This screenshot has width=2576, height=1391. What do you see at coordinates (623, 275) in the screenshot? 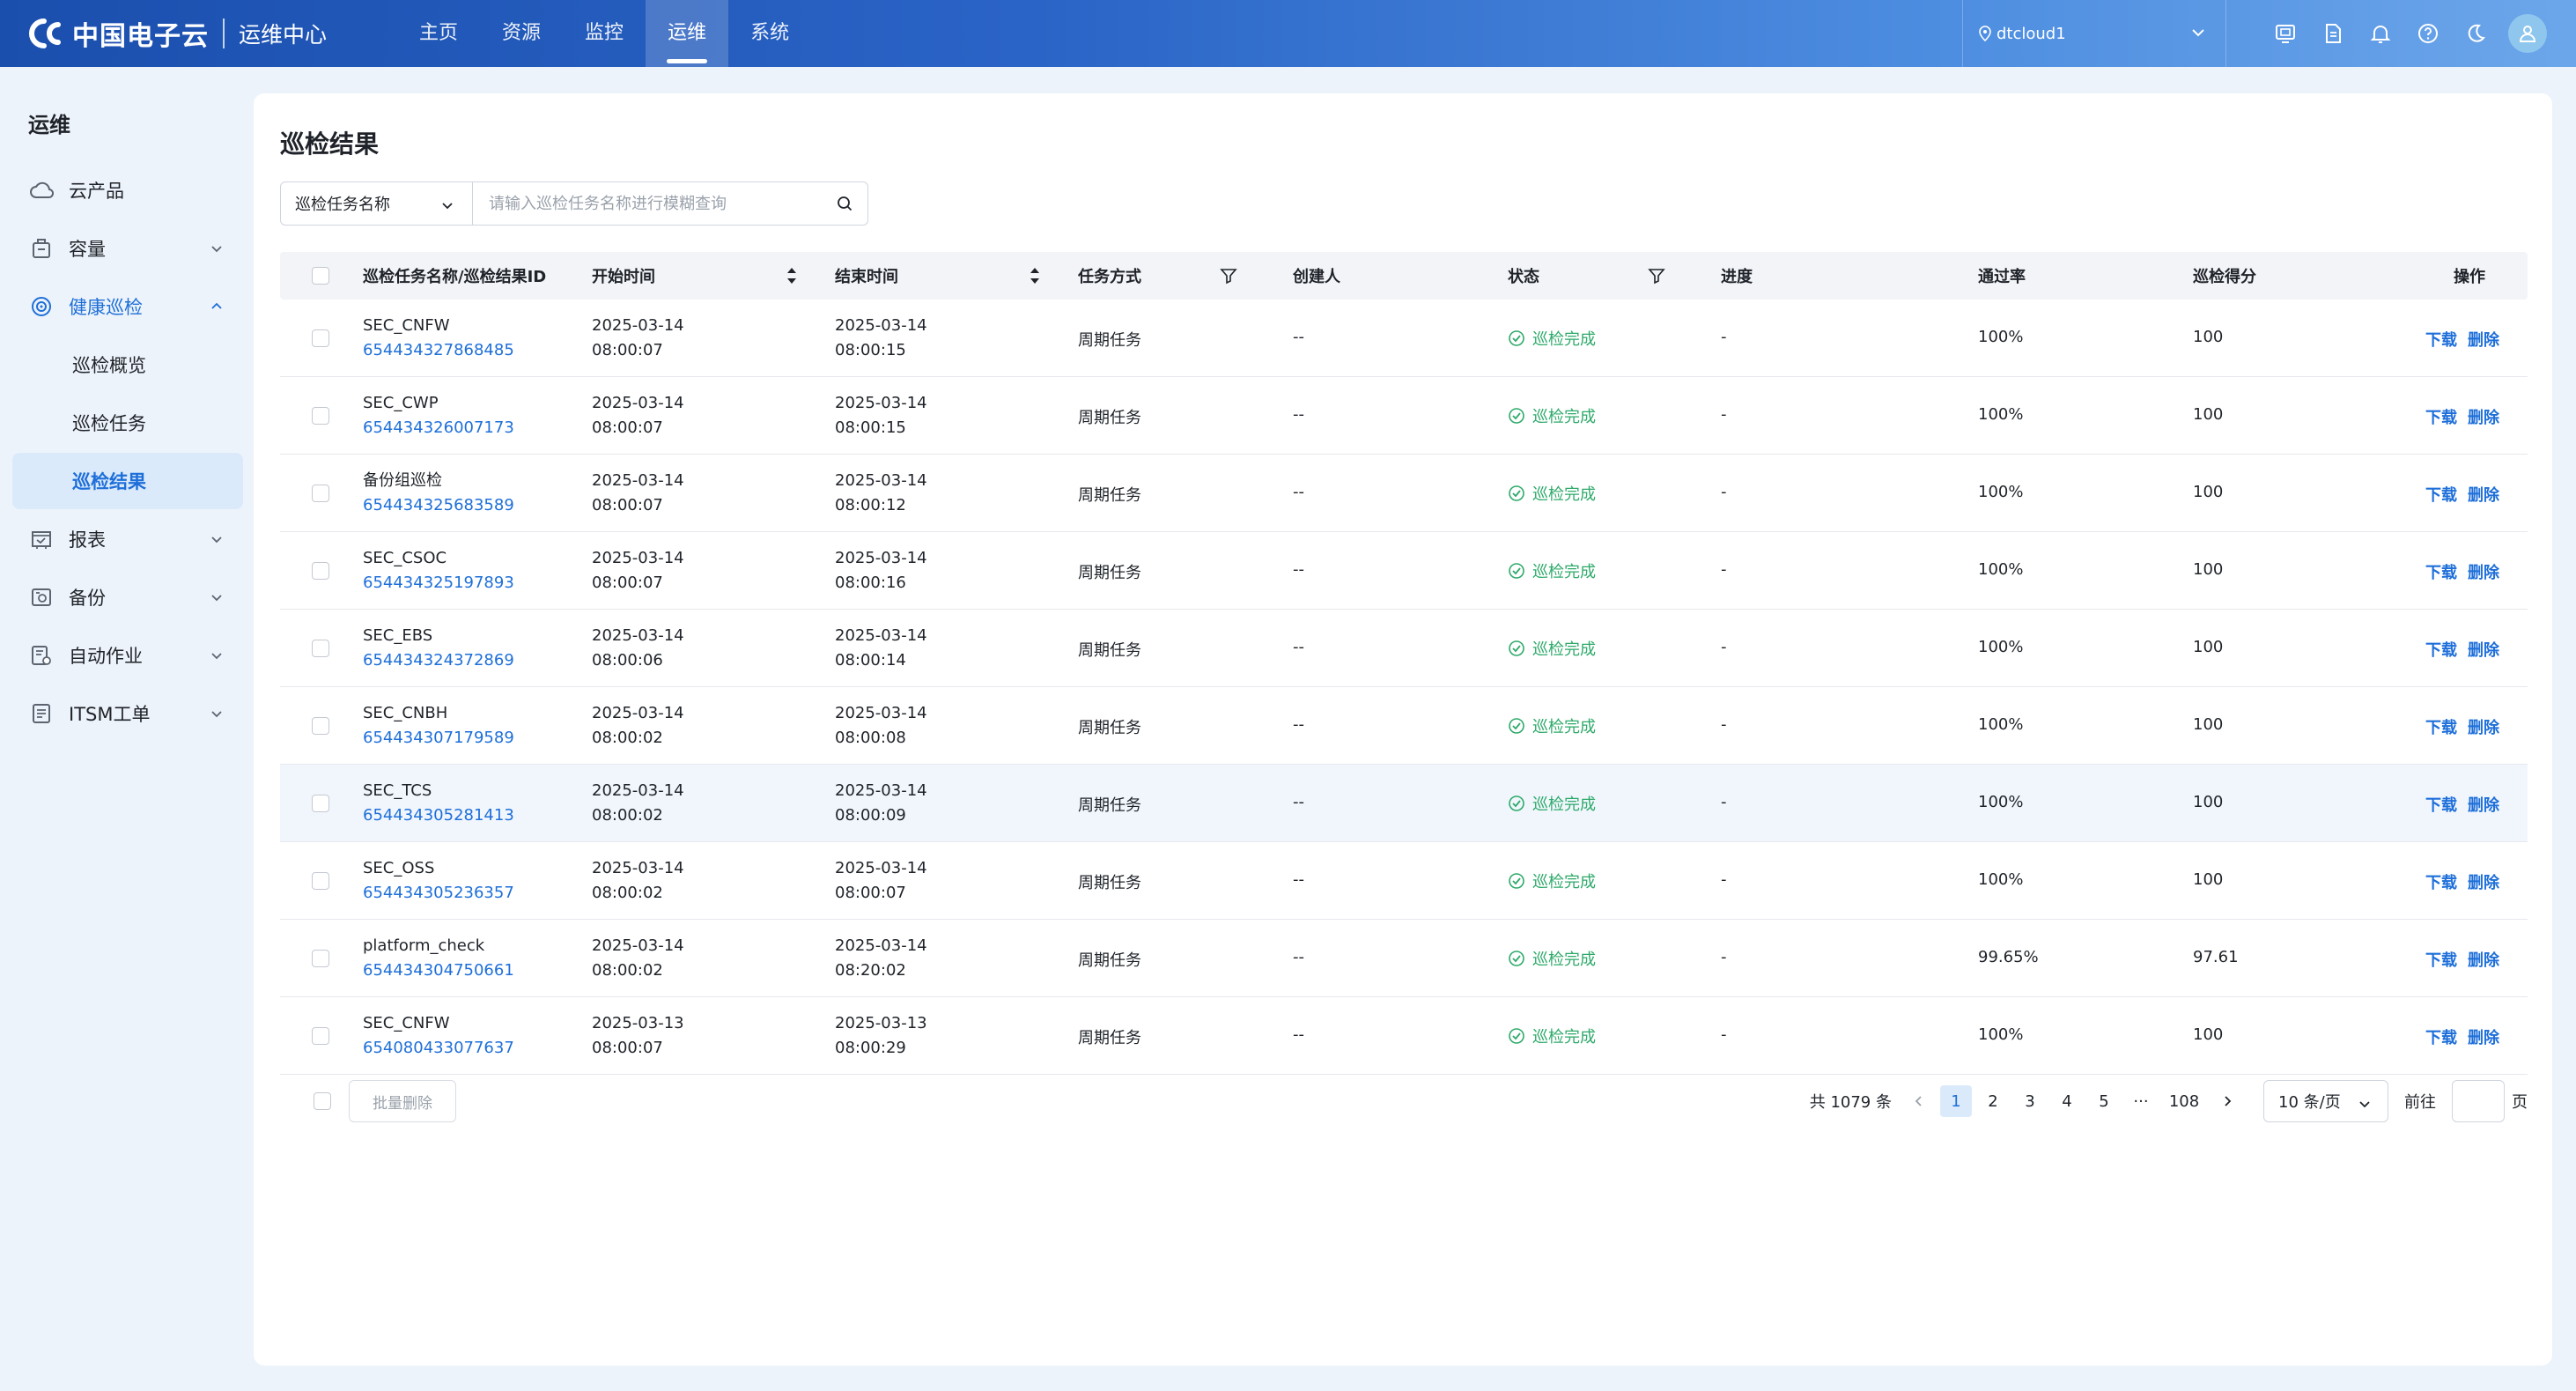
I see `col-start-time: 开始时间` at bounding box center [623, 275].